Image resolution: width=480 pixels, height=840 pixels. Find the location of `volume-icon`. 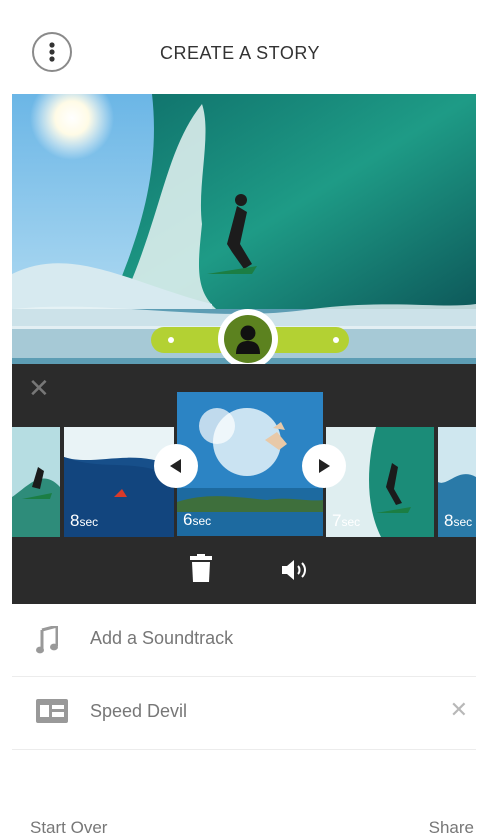

volume-icon is located at coordinates (294, 570).